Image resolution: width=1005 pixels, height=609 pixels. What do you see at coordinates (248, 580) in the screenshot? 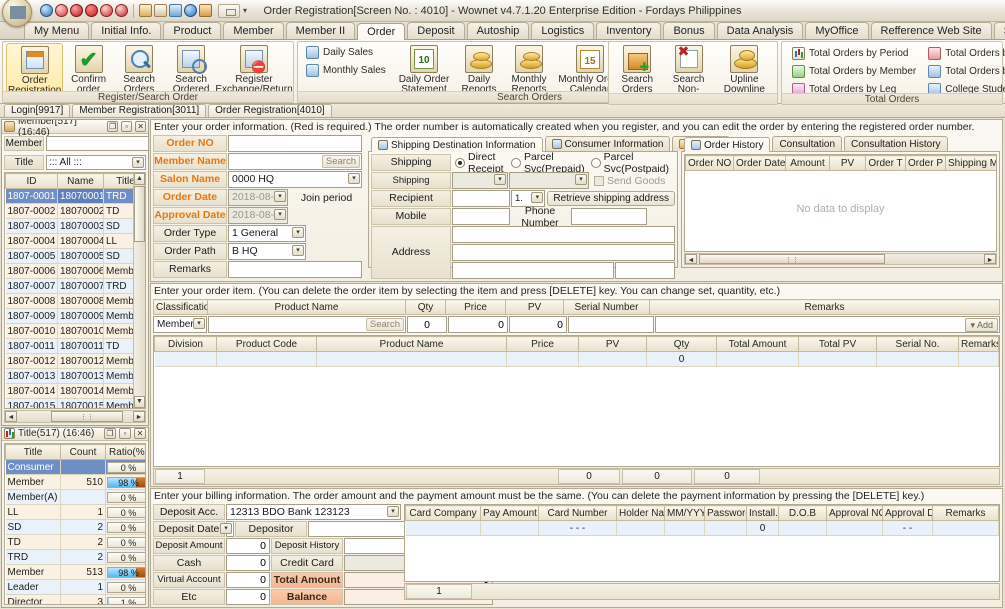
I see `virtual-account-input` at bounding box center [248, 580].